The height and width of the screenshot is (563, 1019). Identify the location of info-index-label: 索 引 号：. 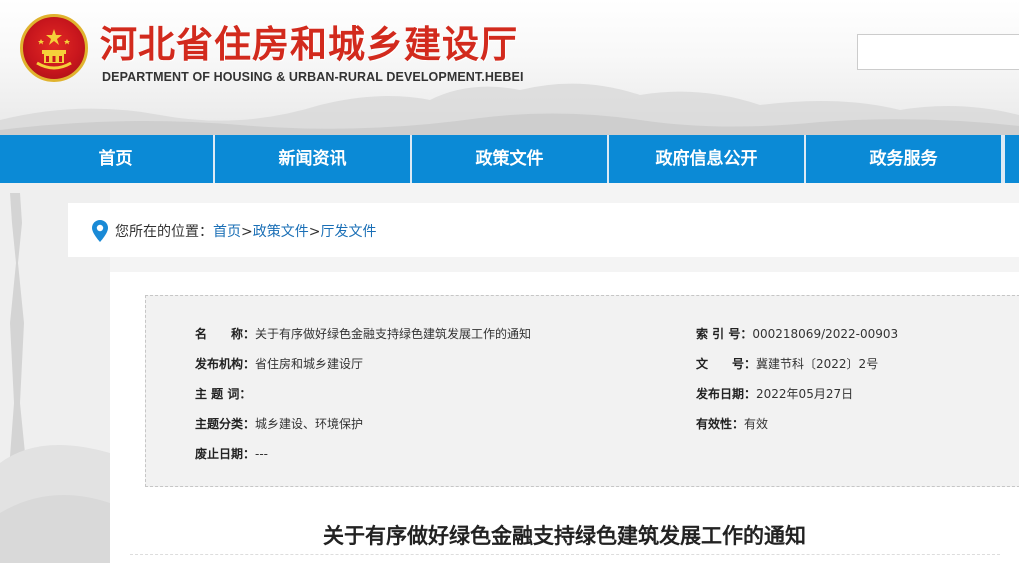
(724, 334).